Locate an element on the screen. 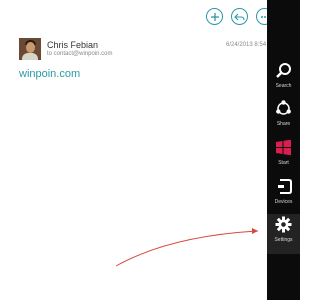 This screenshot has width=320, height=300. charms-bar: Search Share Start Devices Settings is located at coordinates (283, 150).